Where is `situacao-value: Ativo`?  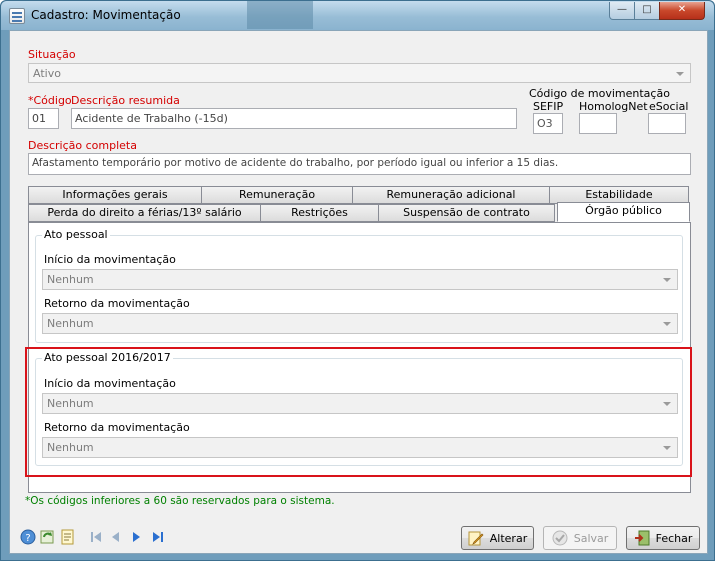 situacao-value: Ativo is located at coordinates (47, 73).